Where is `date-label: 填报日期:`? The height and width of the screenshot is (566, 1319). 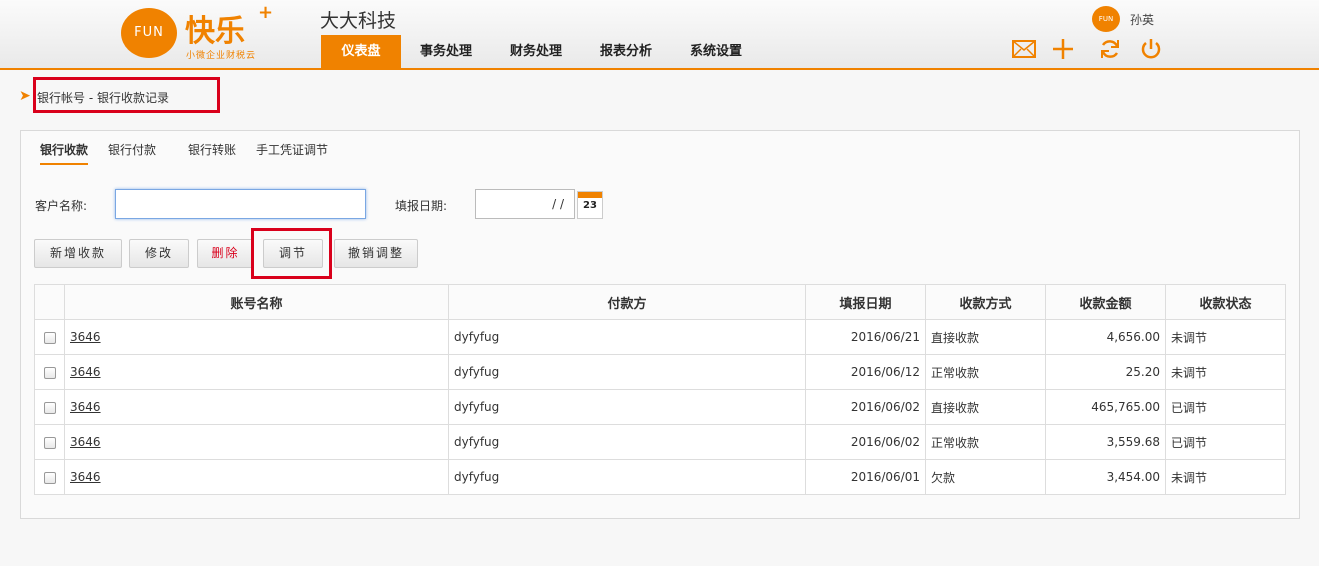 date-label: 填报日期: is located at coordinates (421, 206).